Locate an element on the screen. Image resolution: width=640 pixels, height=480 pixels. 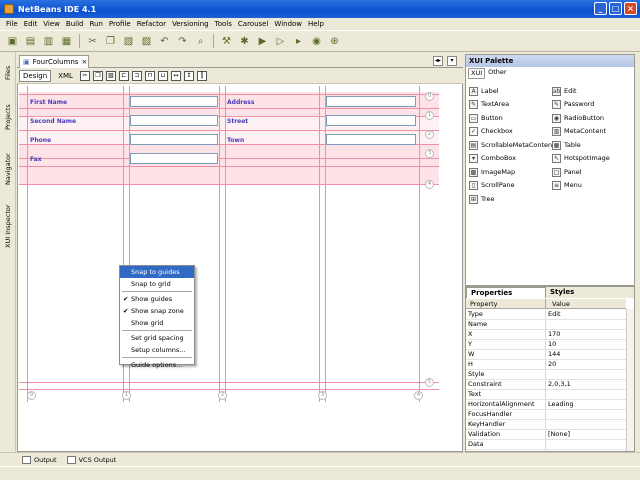
label-town: Town is located at coordinates (235, 140).